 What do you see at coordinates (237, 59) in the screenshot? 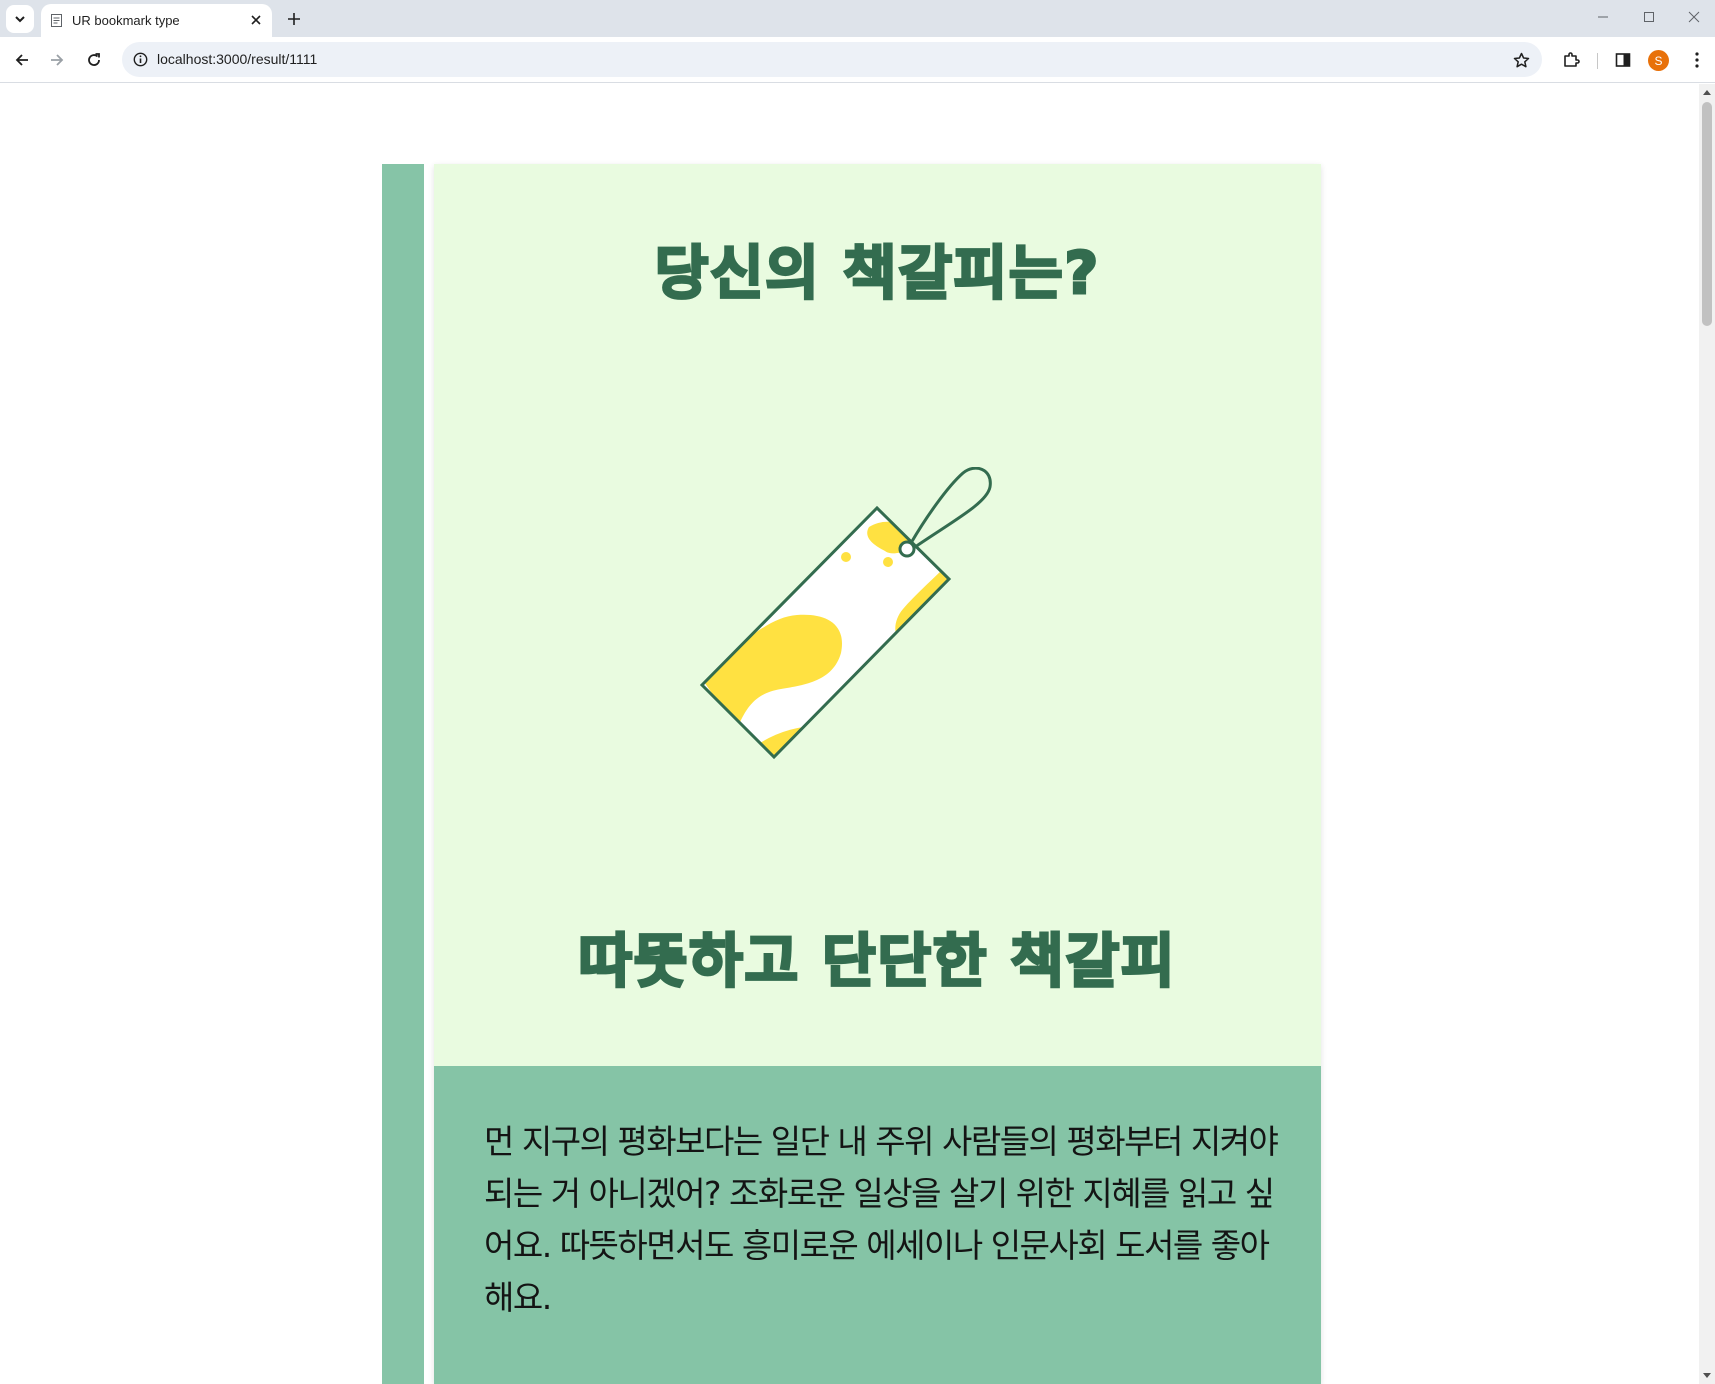
I see `url-text: localhost:3000/result/1111` at bounding box center [237, 59].